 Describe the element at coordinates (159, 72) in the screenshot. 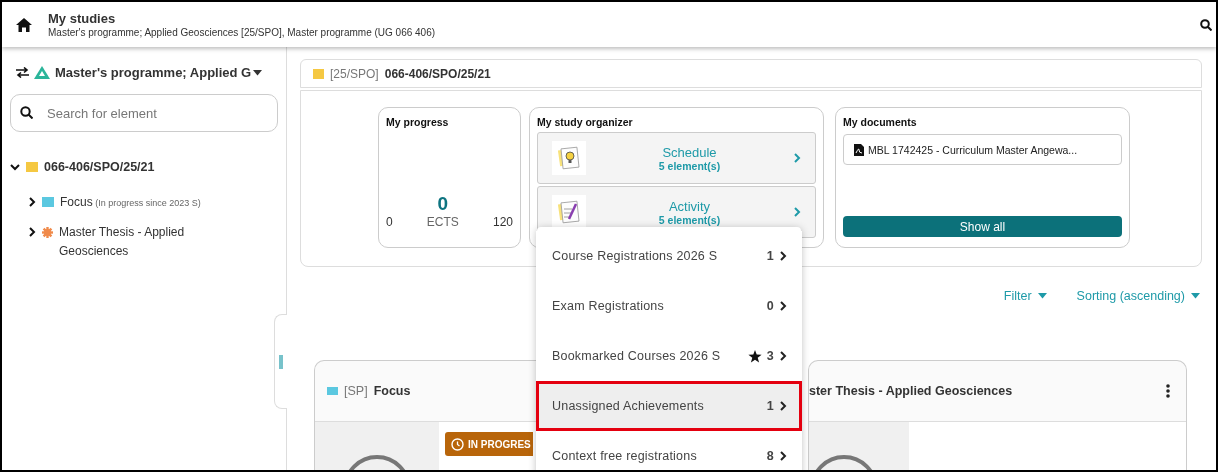

I see `programme-dropdown: Master's programme; Applied G` at that location.